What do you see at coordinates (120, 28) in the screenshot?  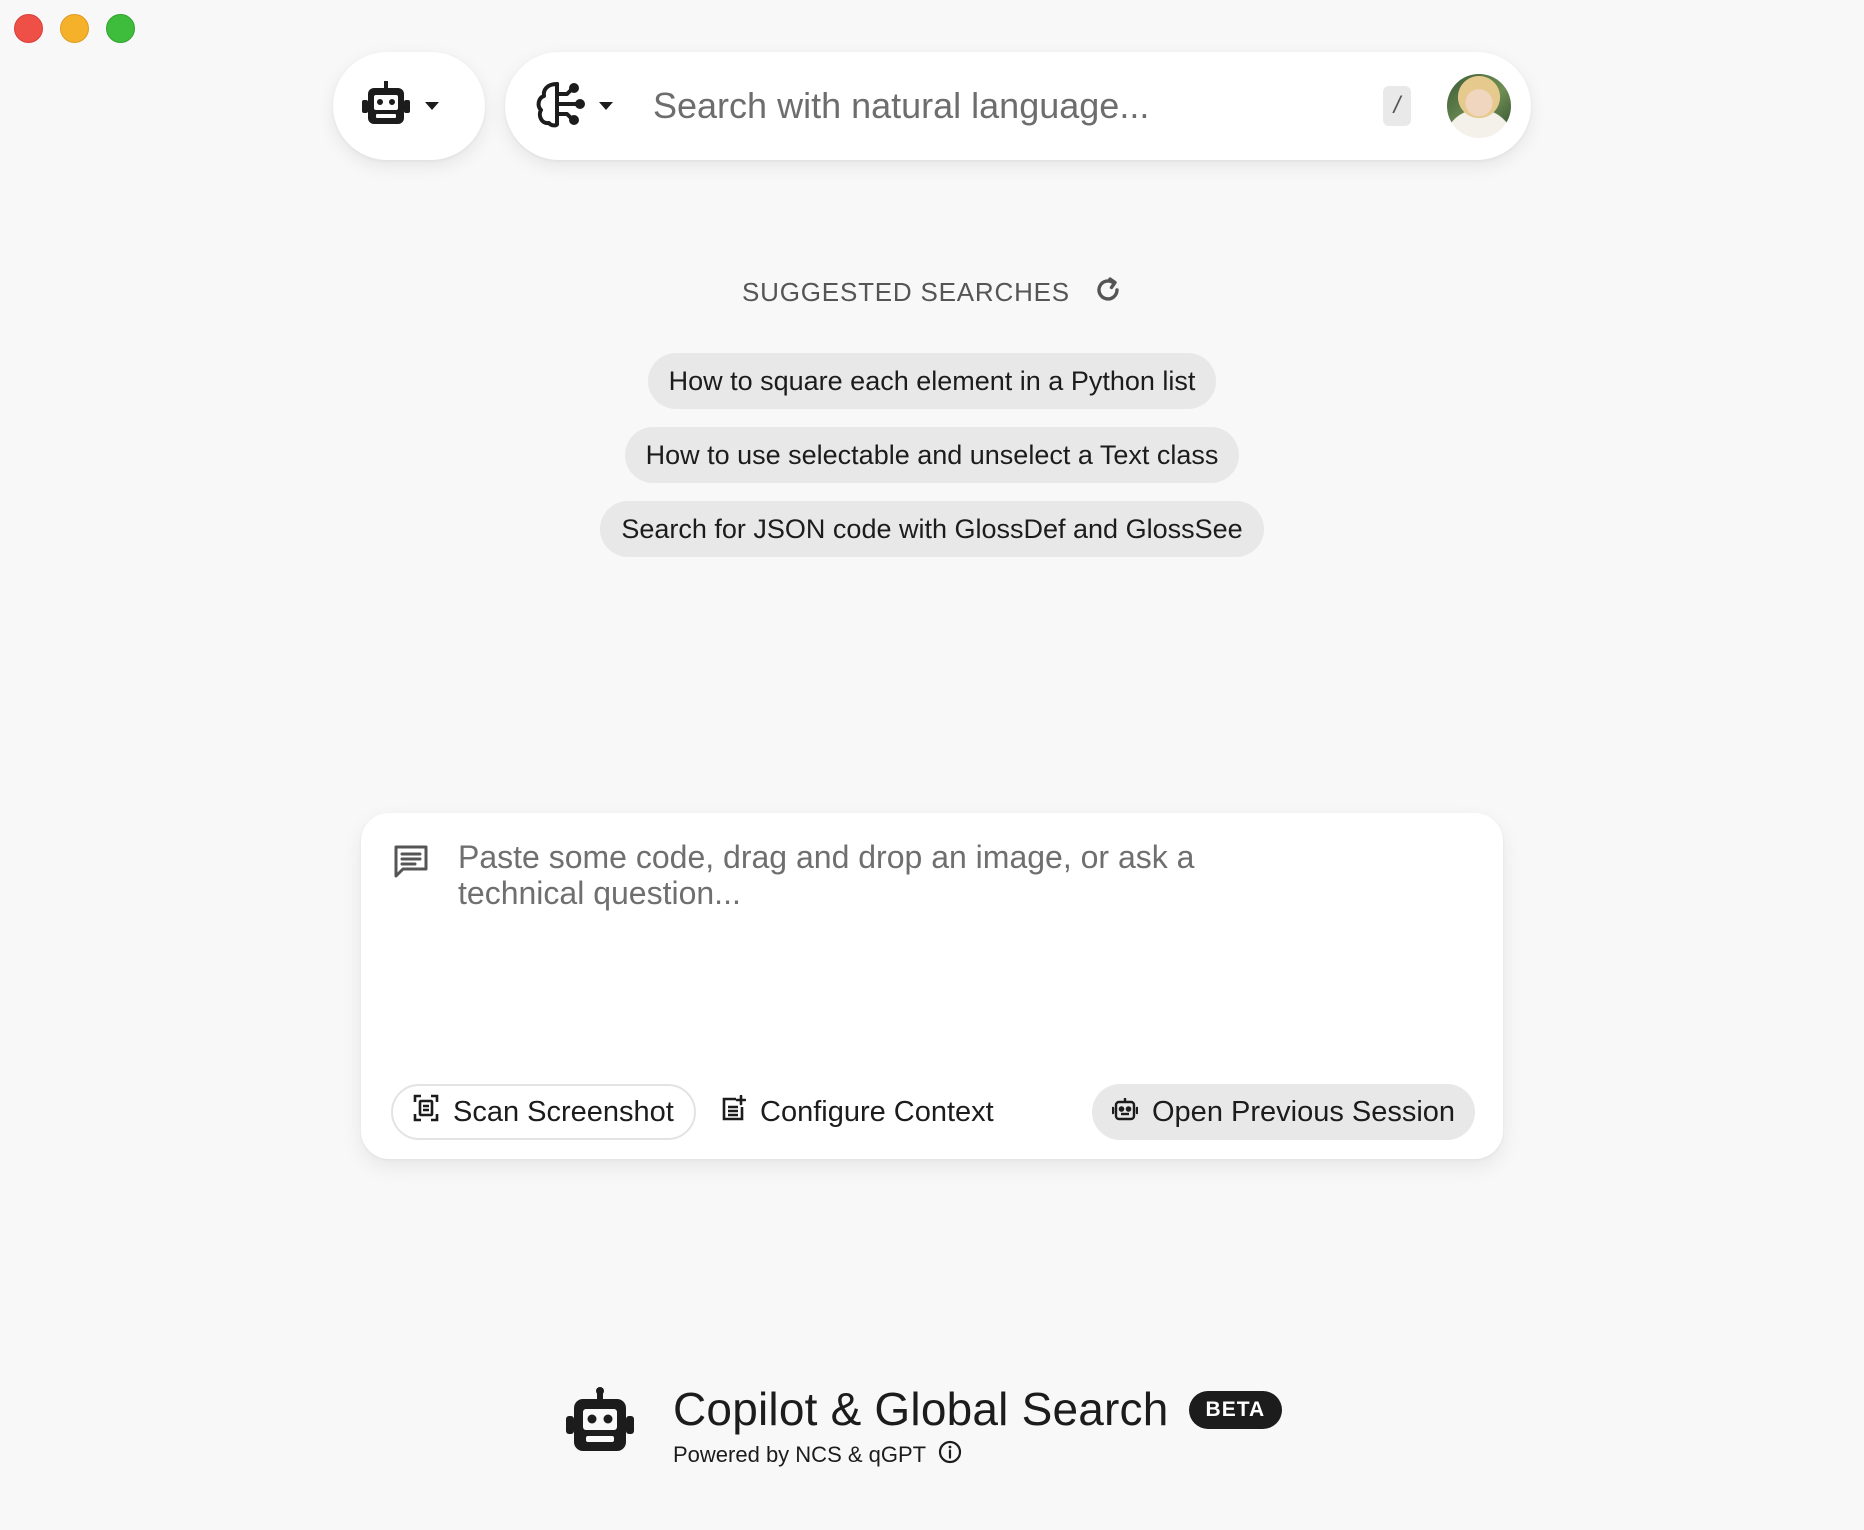 I see `maximize-window-button` at bounding box center [120, 28].